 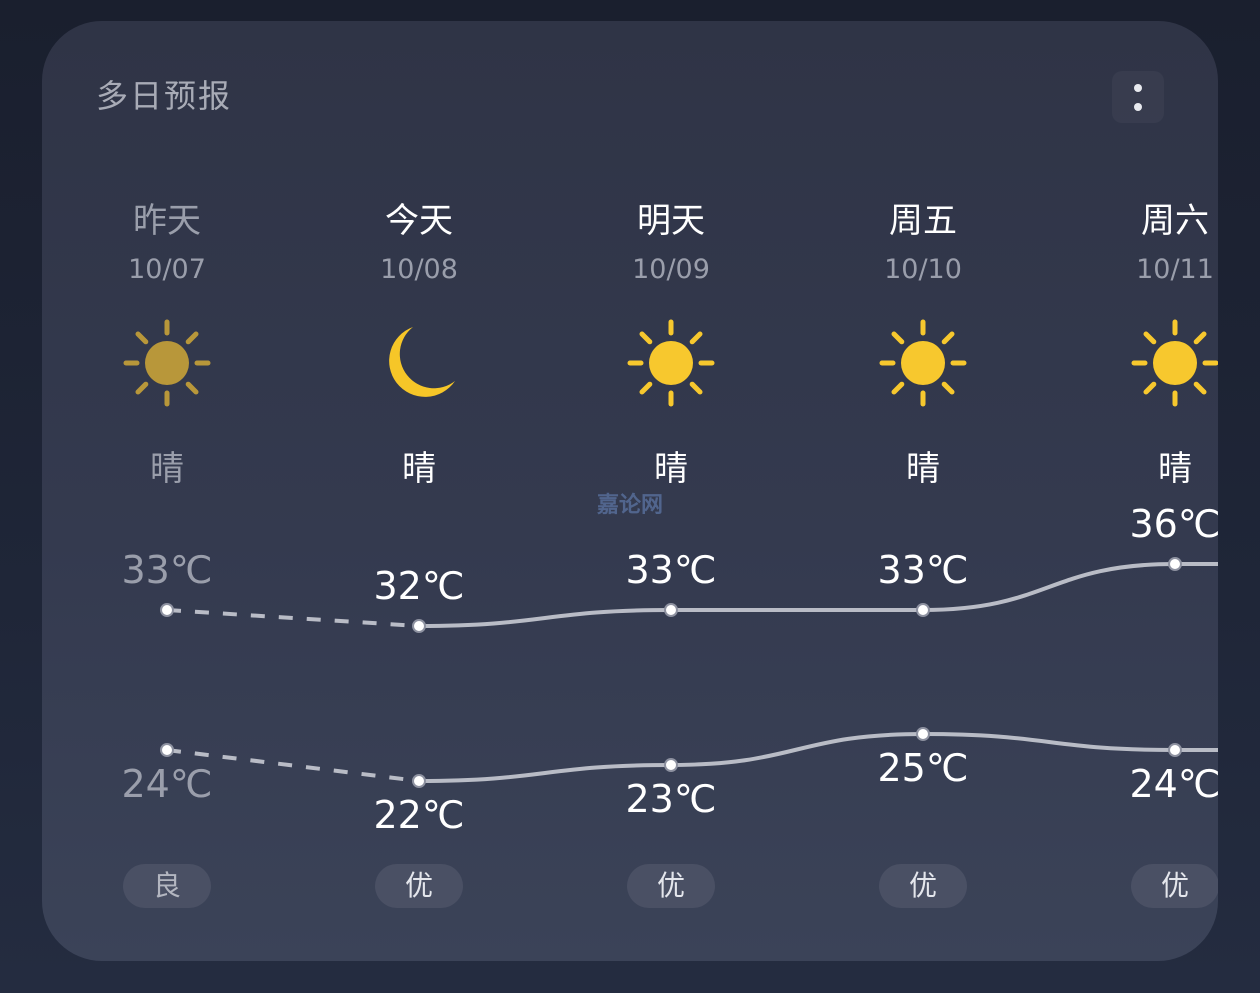 What do you see at coordinates (1175, 269) in the screenshot?
I see `date-label: 10/11` at bounding box center [1175, 269].